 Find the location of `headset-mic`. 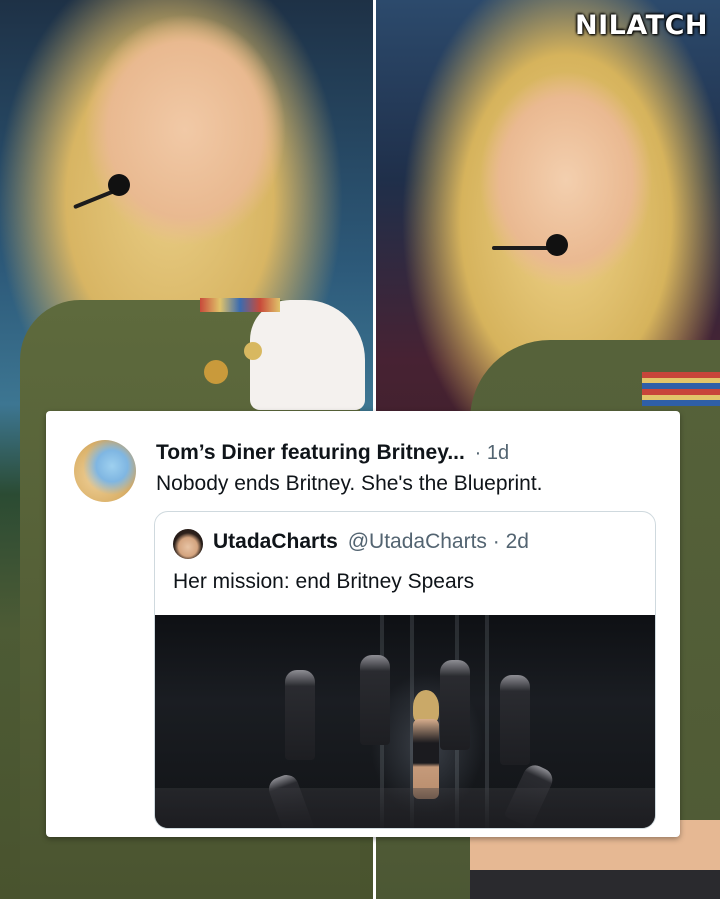

headset-mic is located at coordinates (522, 248).